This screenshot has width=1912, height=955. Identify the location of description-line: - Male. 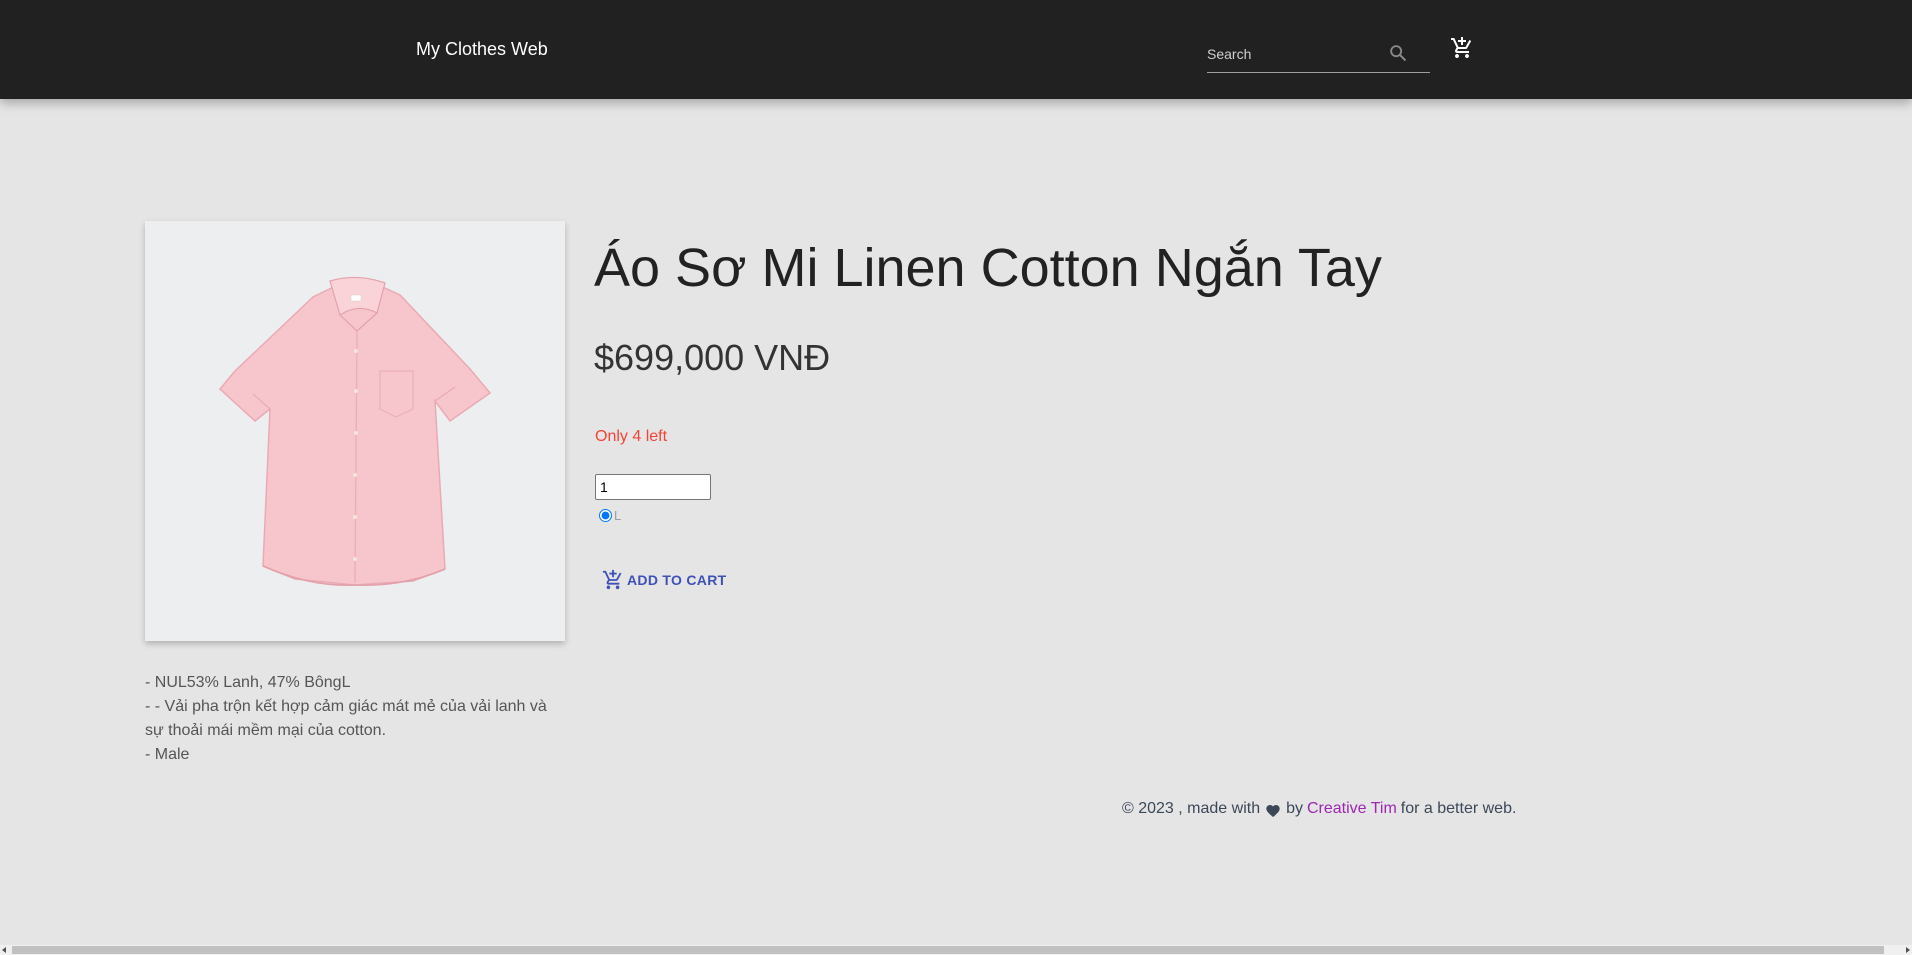
(167, 754).